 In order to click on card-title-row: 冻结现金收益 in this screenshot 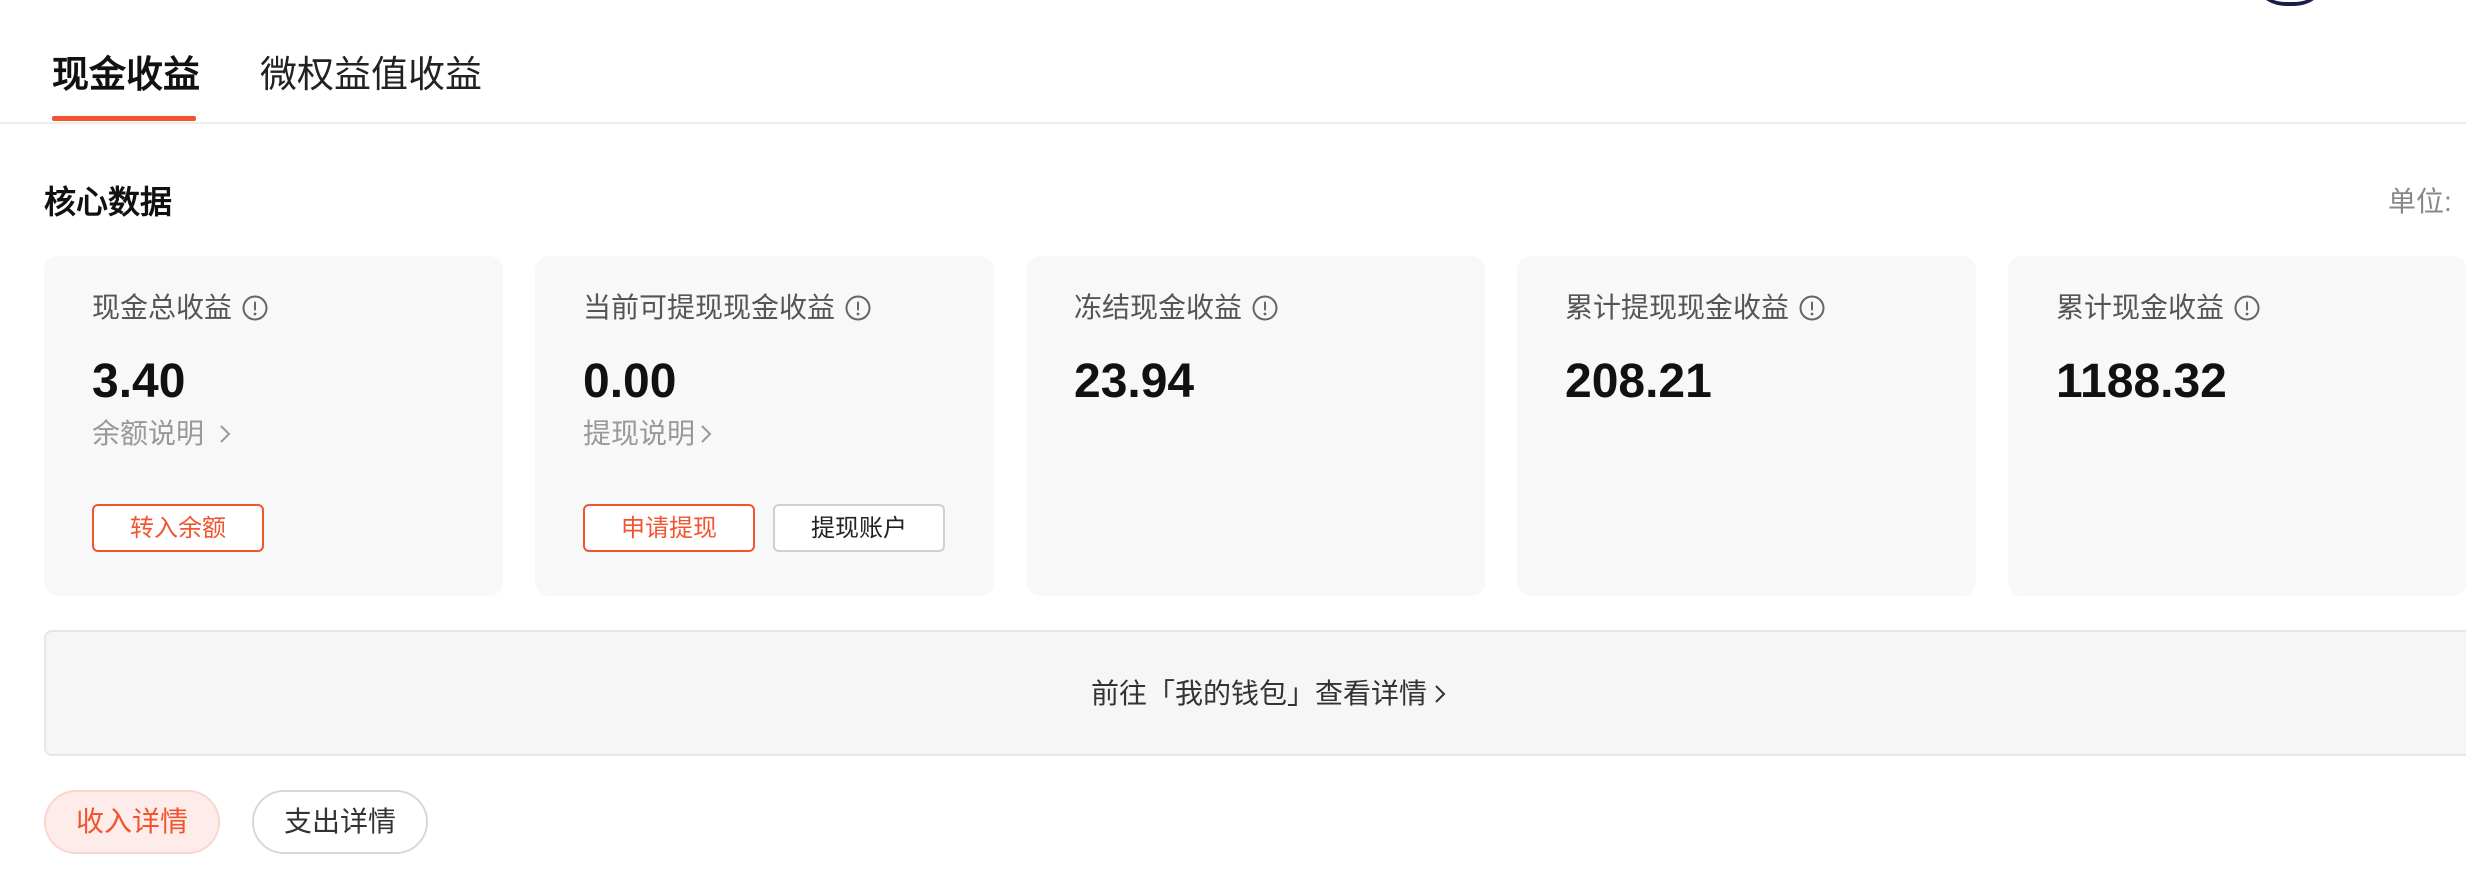, I will do `click(1176, 308)`.